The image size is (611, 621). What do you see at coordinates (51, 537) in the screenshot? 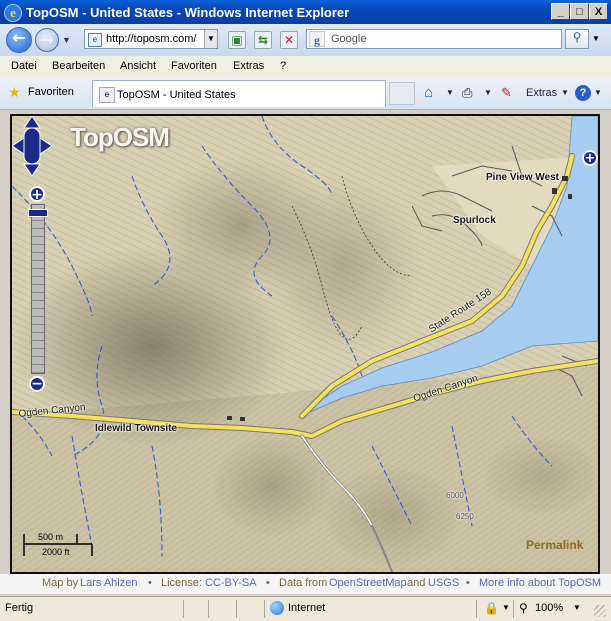
I see `scale-metric: 500 m` at bounding box center [51, 537].